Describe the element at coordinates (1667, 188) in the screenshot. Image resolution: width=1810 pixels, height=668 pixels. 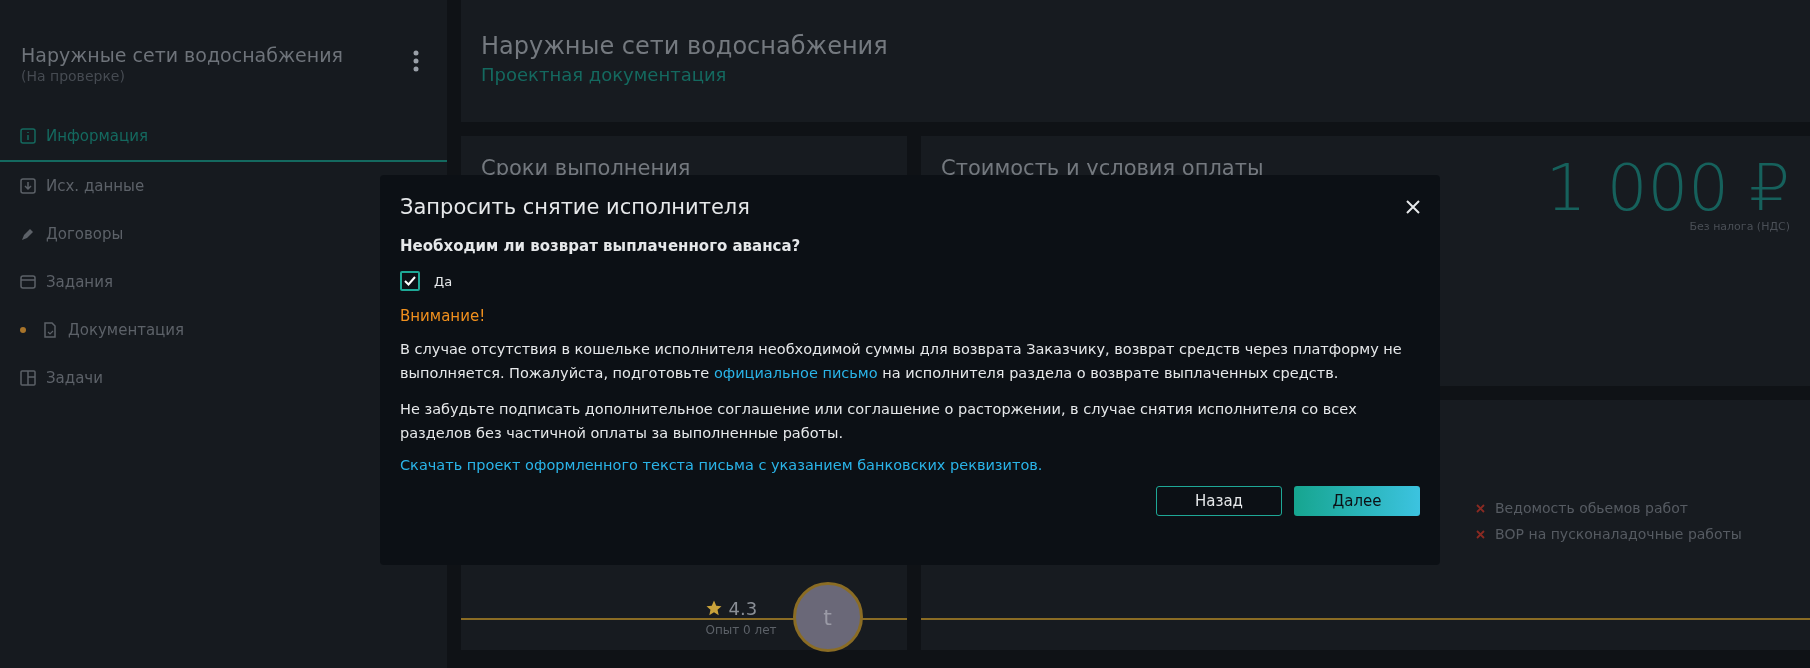
I see `cost-amount: 1 000 ₽` at that location.